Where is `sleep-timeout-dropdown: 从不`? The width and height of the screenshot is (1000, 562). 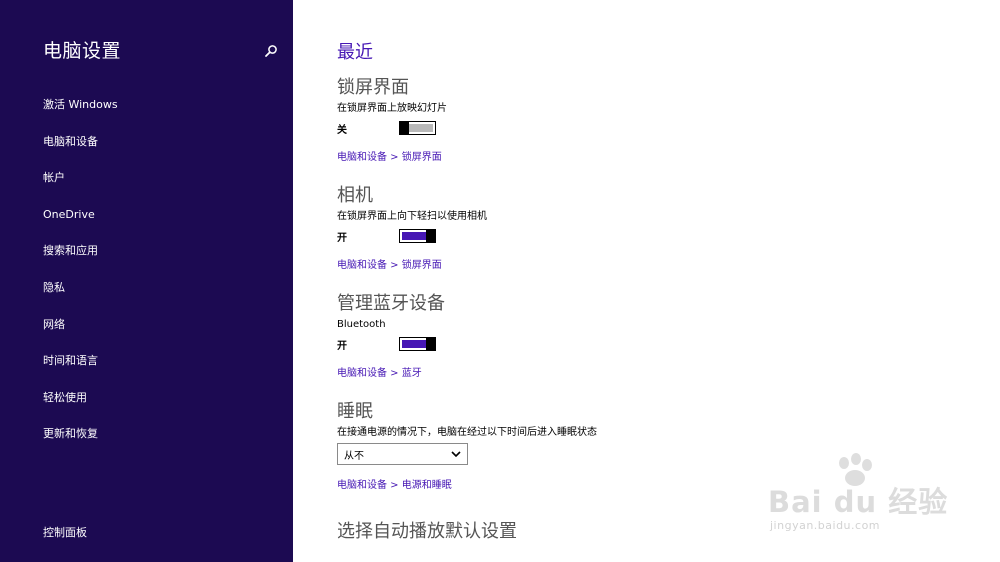 sleep-timeout-dropdown: 从不 is located at coordinates (402, 454).